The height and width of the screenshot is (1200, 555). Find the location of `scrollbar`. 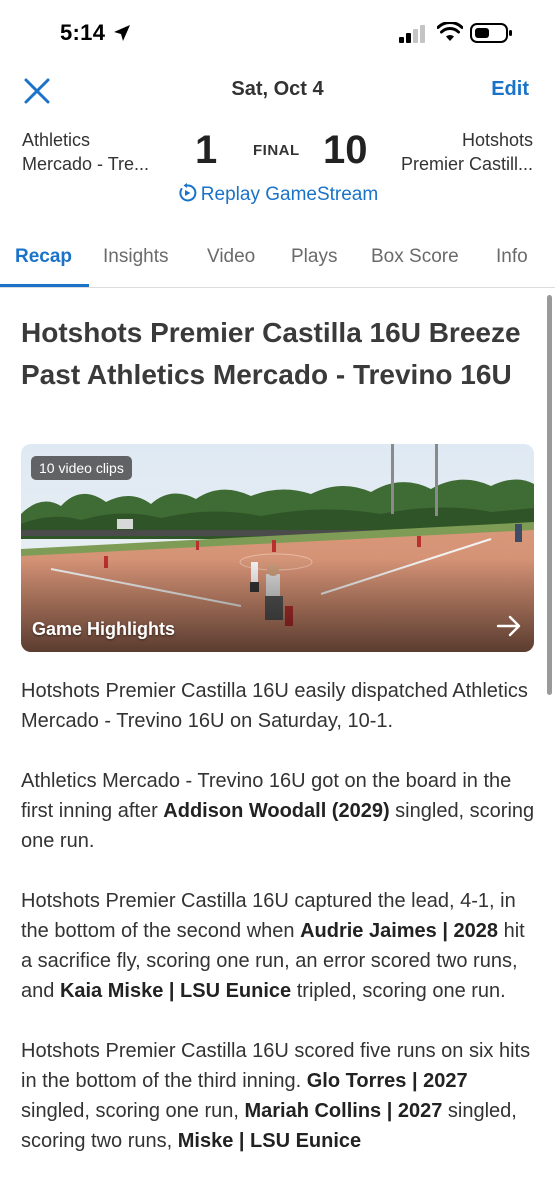

scrollbar is located at coordinates (549, 495).